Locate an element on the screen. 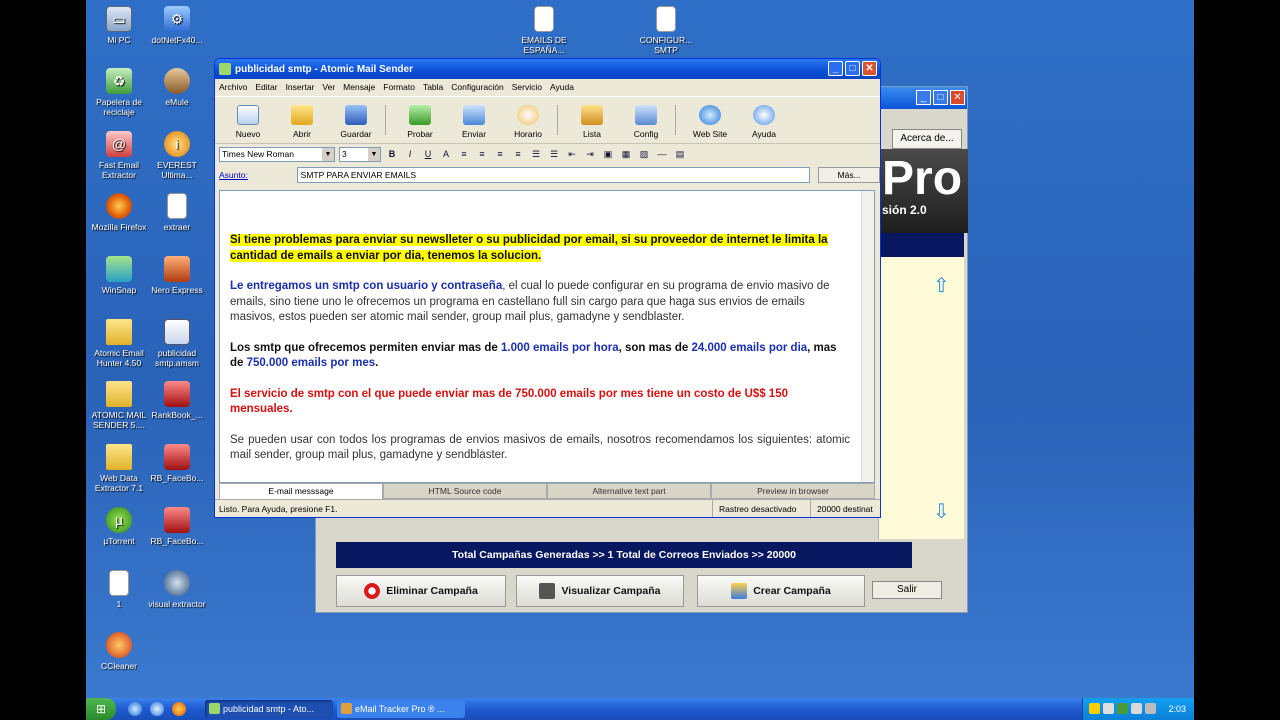 The image size is (1280, 720). tab-email-message: E-mail messsage is located at coordinates (301, 491).